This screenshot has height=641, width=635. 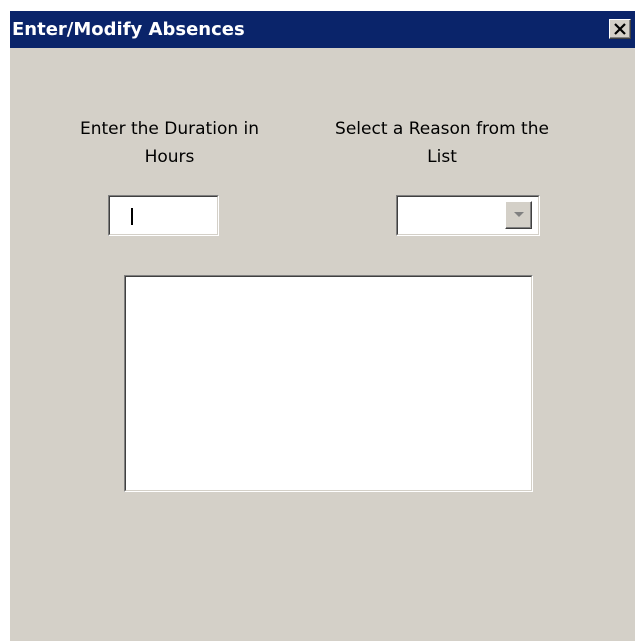 What do you see at coordinates (322, 29) in the screenshot?
I see `title-bar: Enter/Modify Absences` at bounding box center [322, 29].